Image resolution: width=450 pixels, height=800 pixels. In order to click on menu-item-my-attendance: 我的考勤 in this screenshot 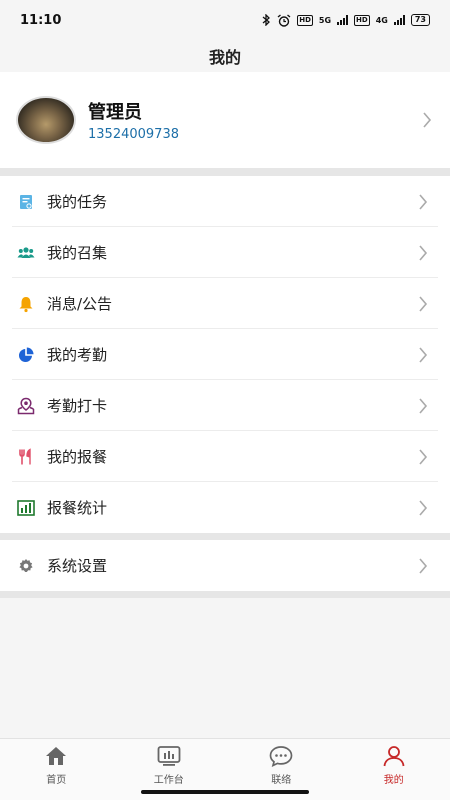, I will do `click(225, 354)`.